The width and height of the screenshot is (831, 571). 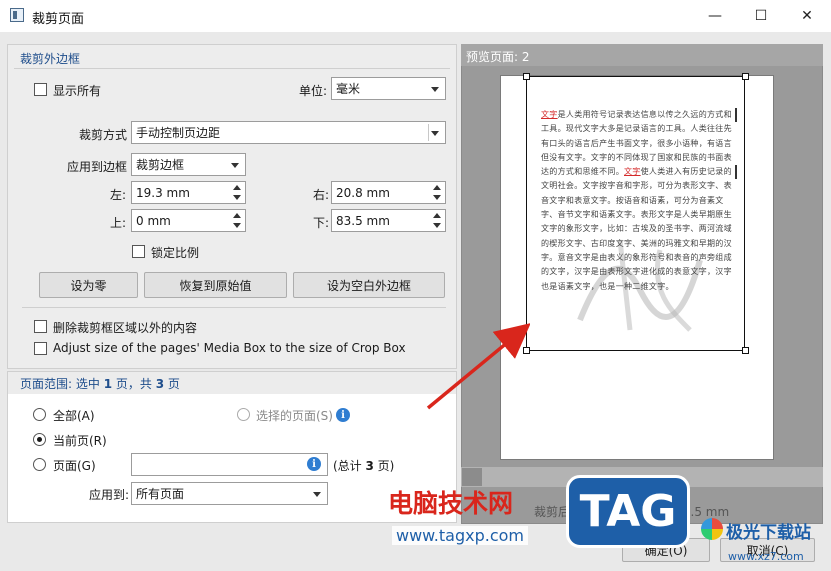 What do you see at coordinates (635, 213) in the screenshot?
I see `crop-box` at bounding box center [635, 213].